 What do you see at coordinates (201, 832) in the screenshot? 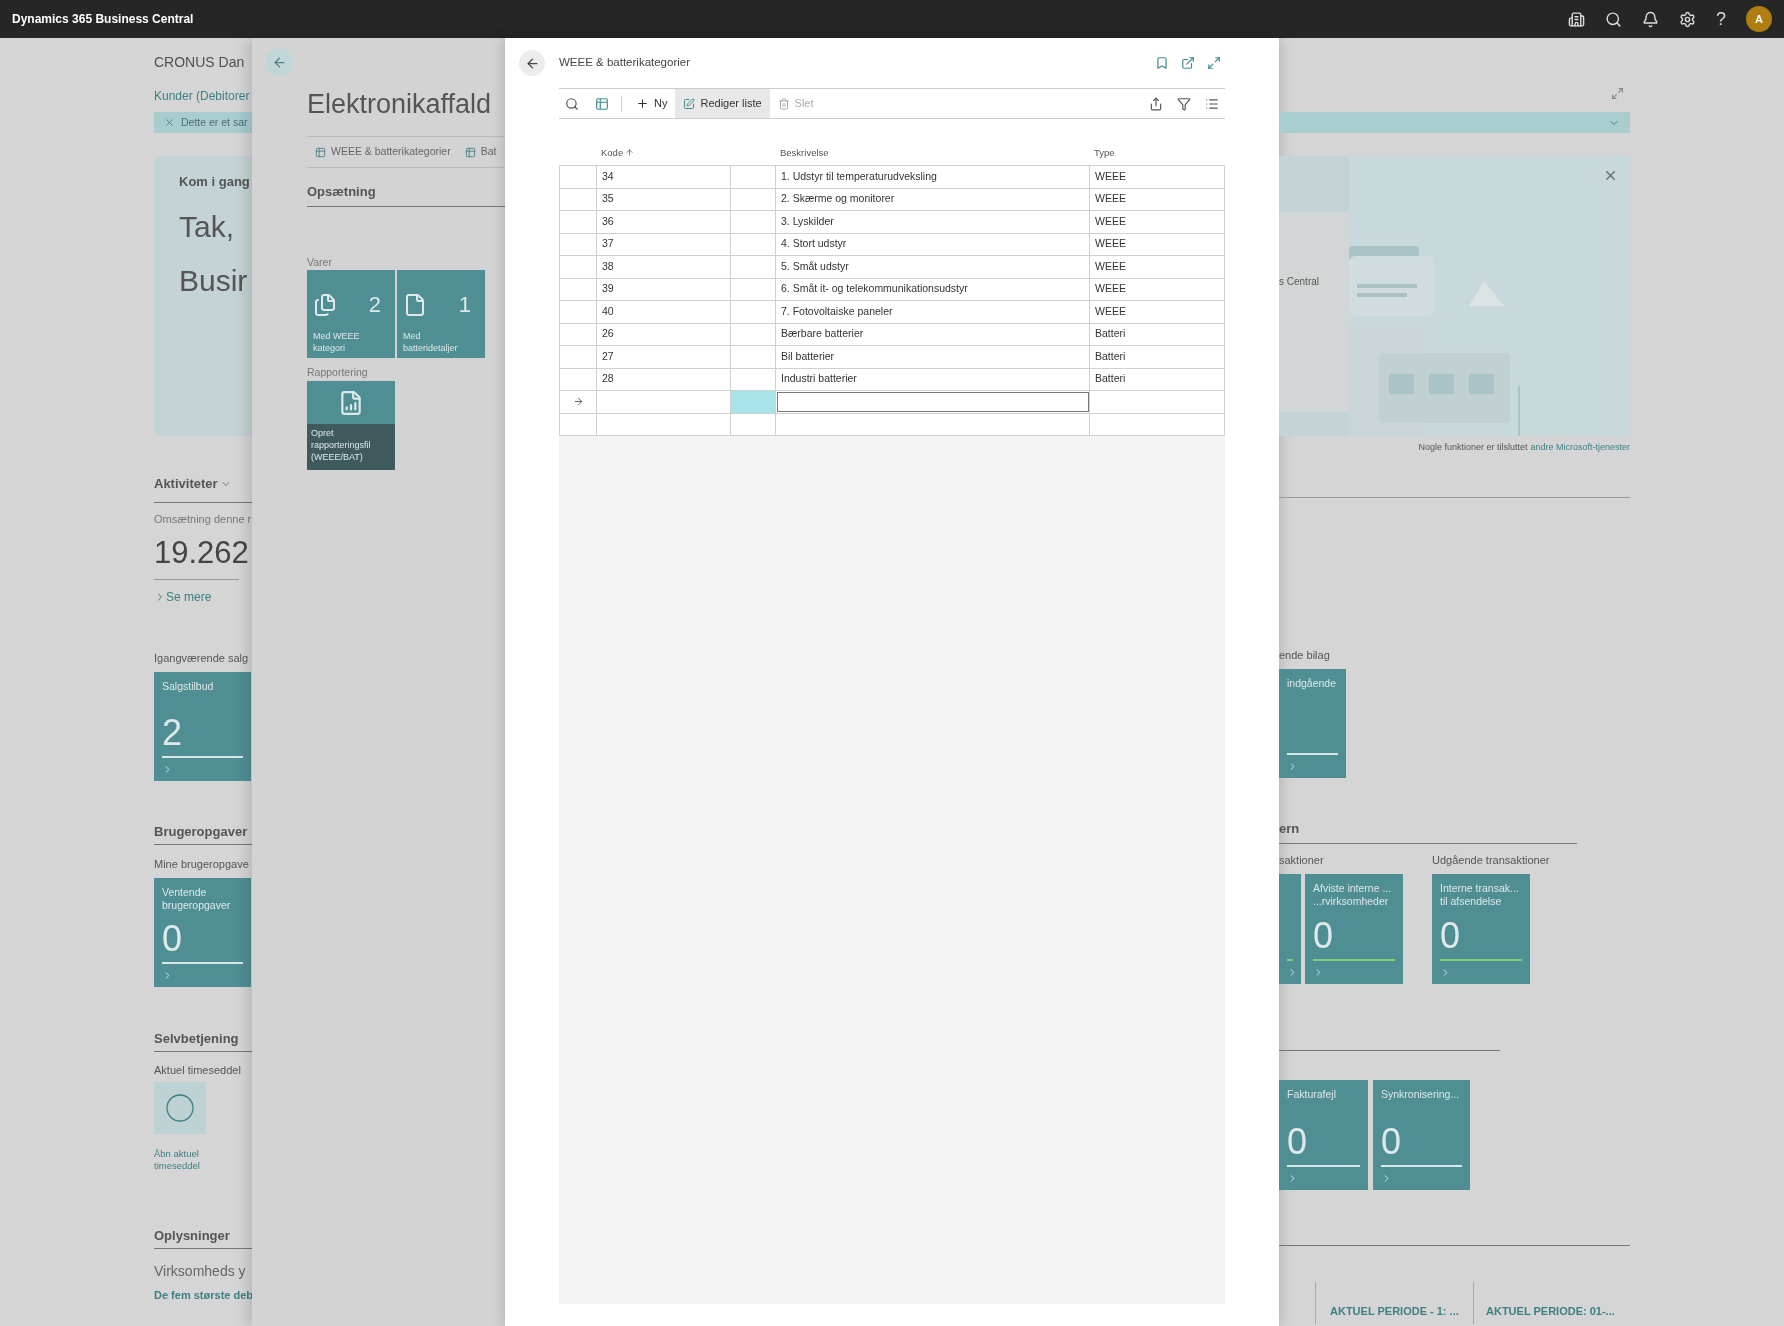
I see `section-title: Brugeropgaver` at bounding box center [201, 832].